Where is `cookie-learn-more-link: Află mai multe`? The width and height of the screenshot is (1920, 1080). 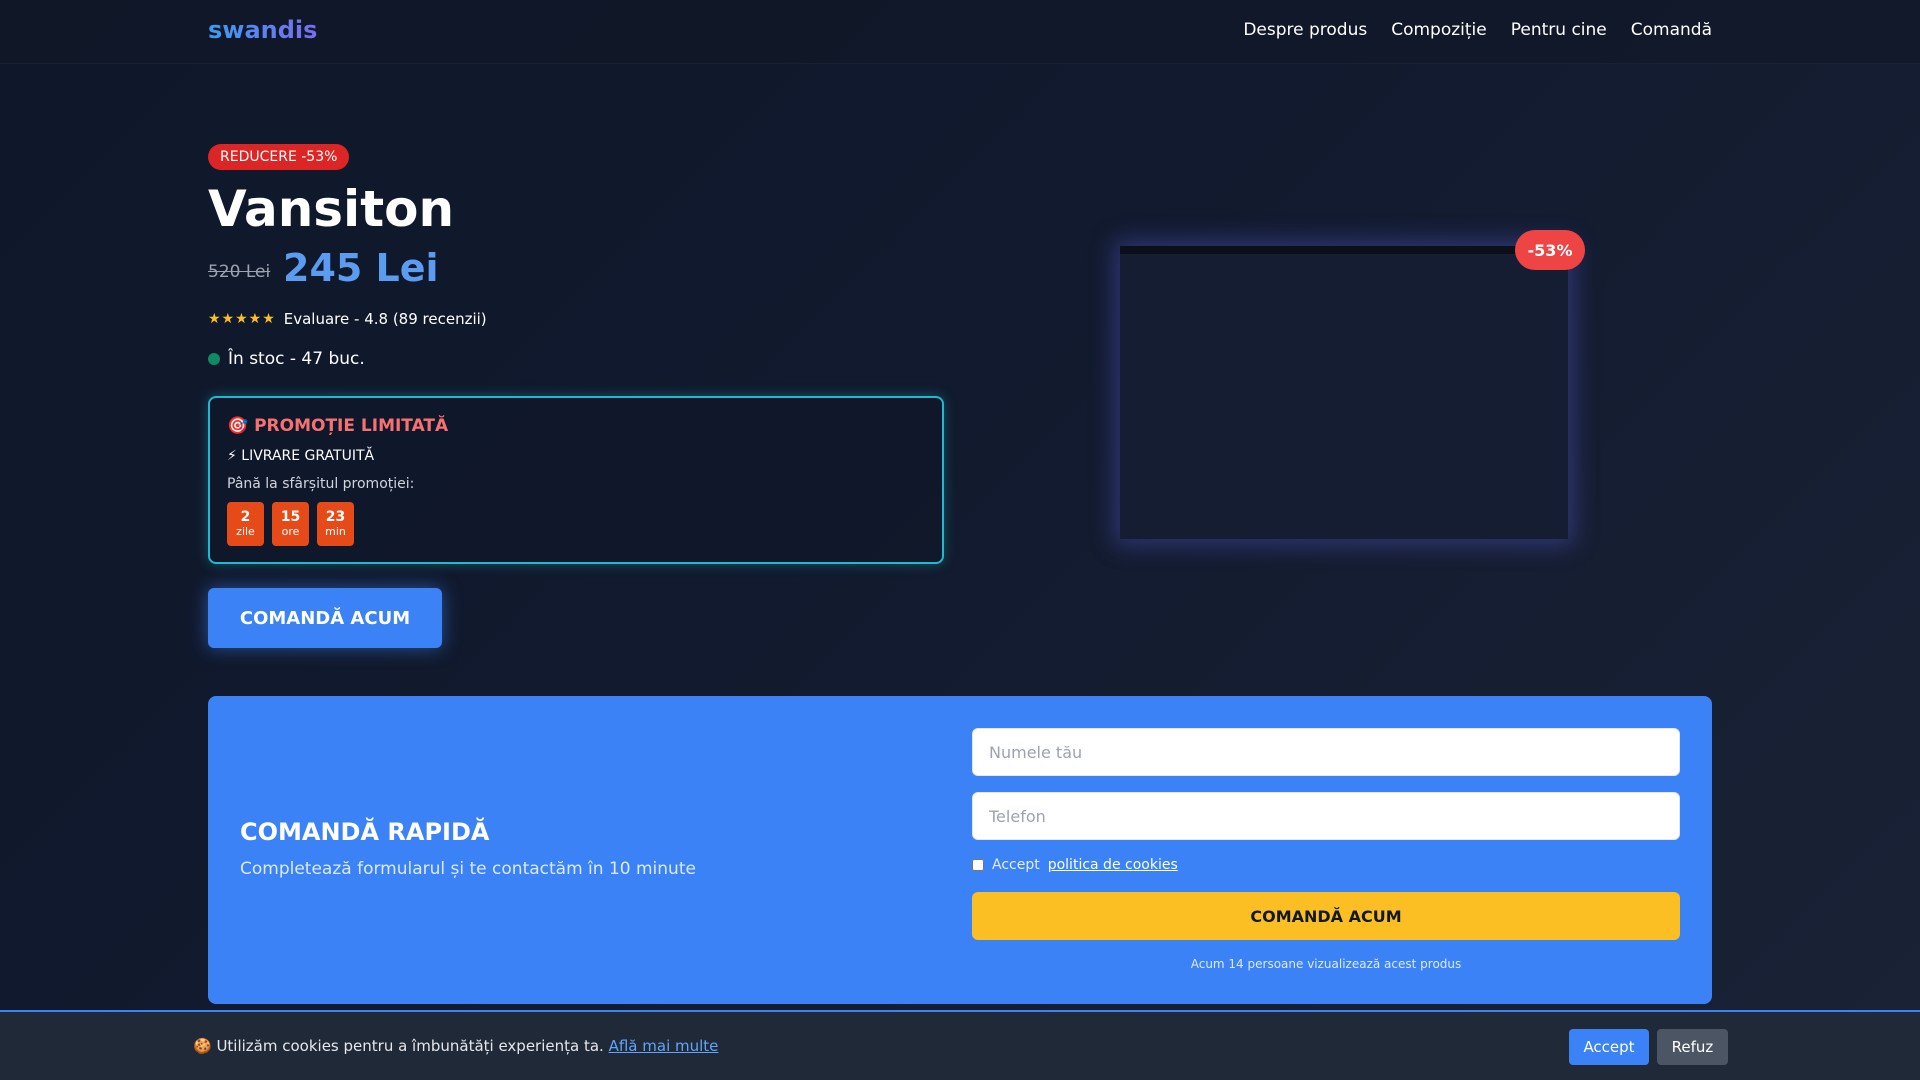
cookie-learn-more-link: Află mai multe is located at coordinates (664, 1046).